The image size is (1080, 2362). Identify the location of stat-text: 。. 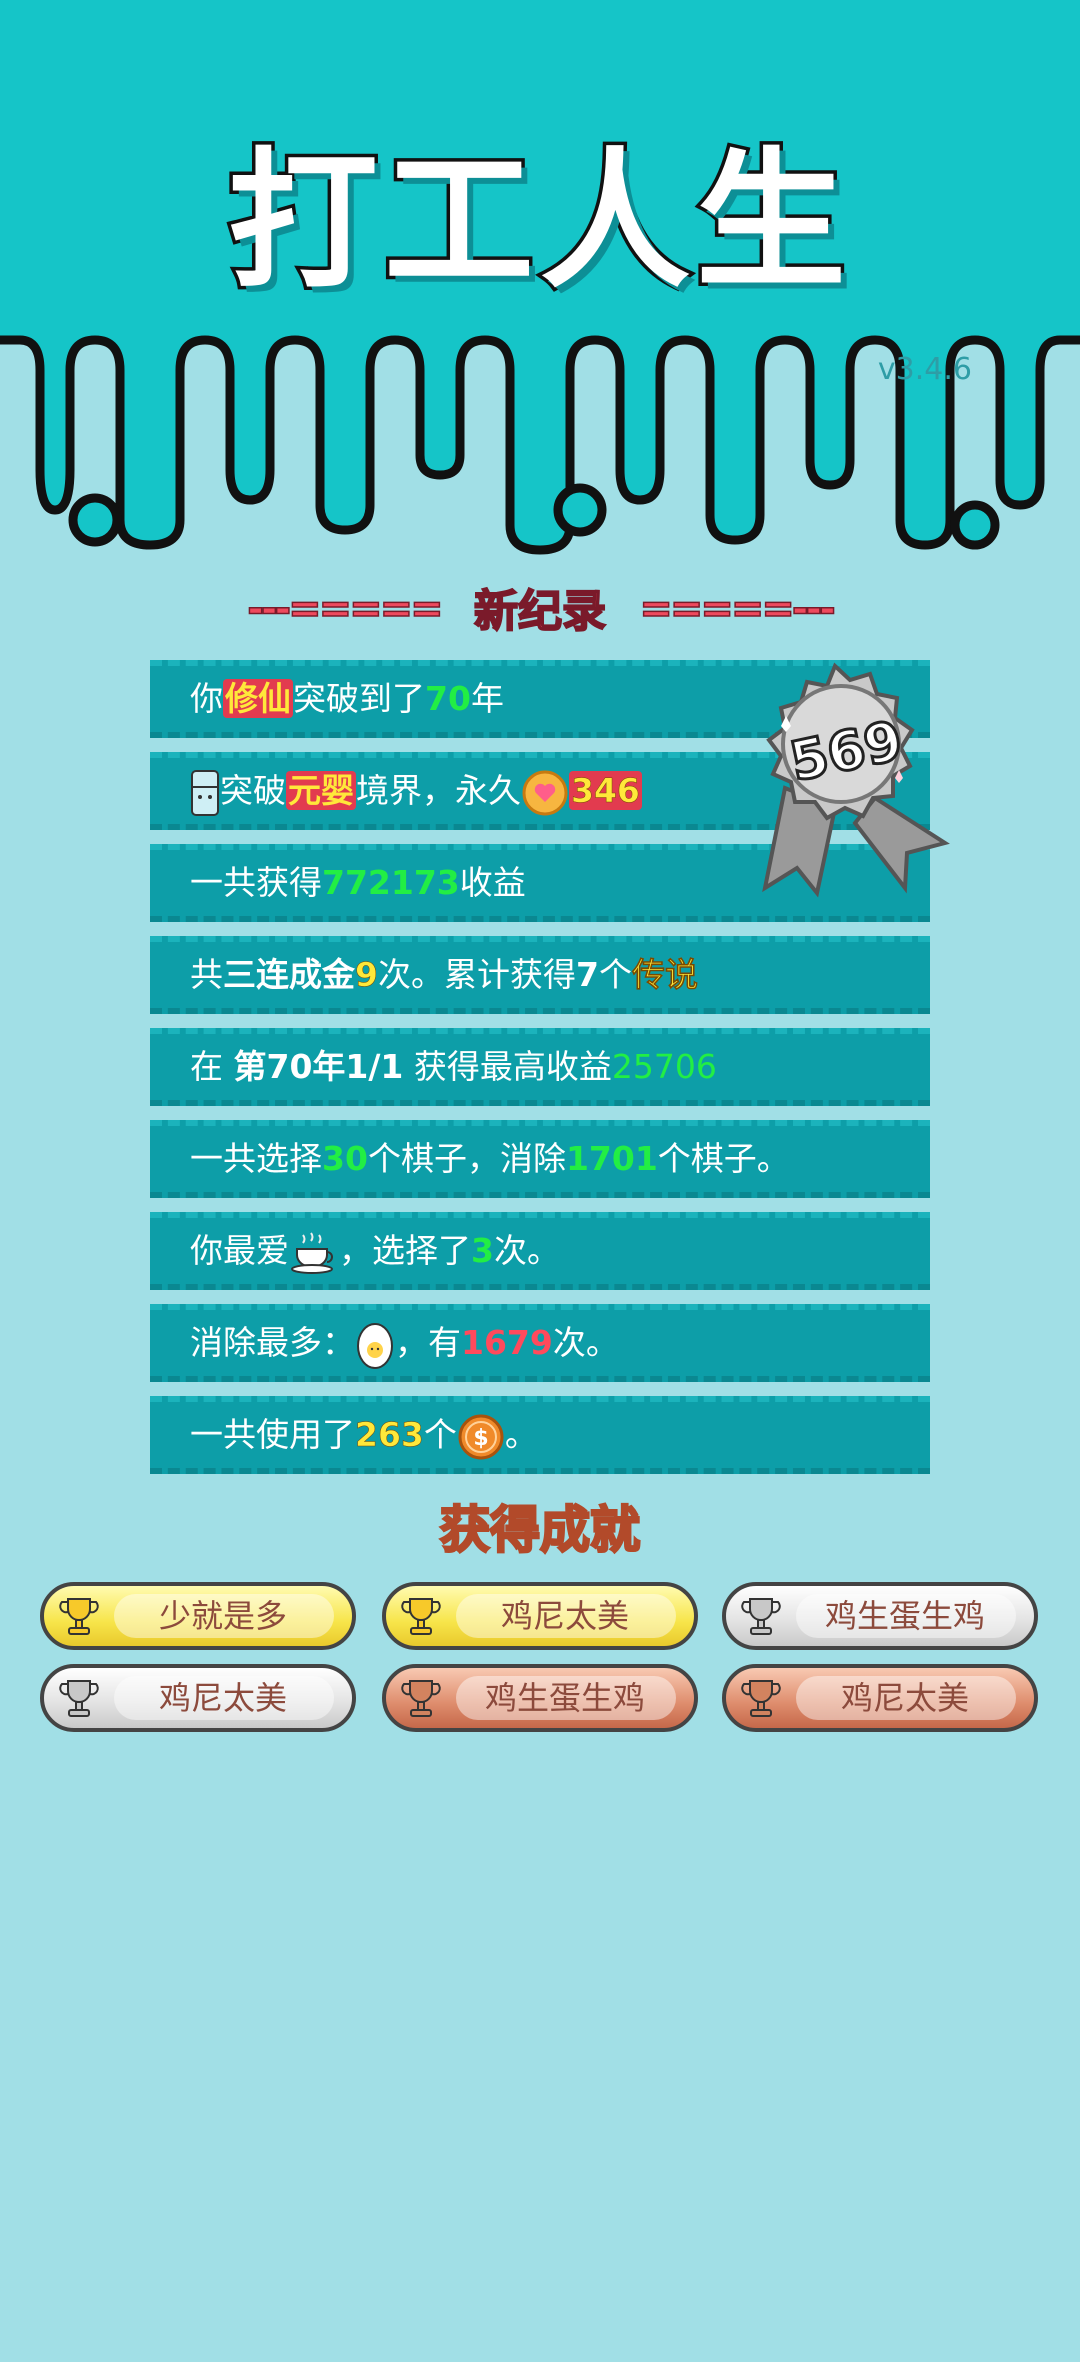
(521, 1434).